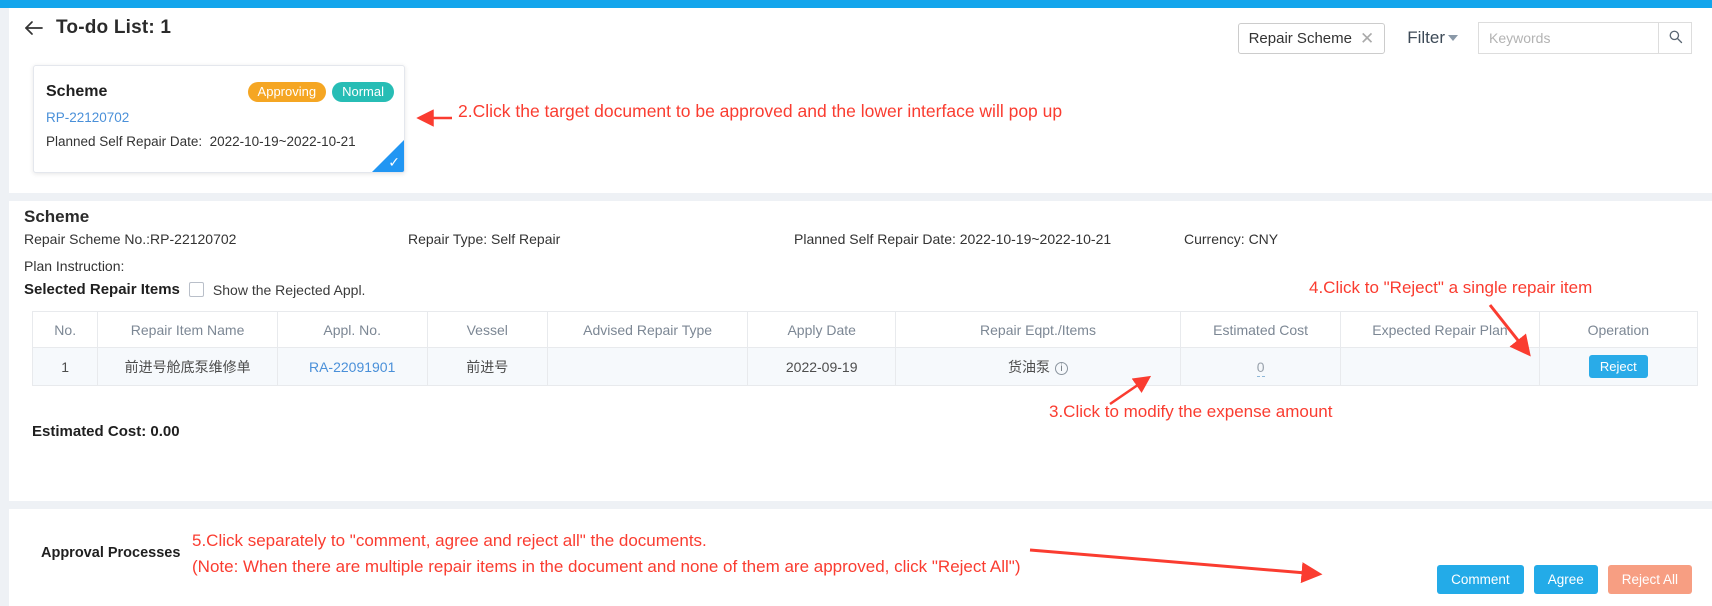 This screenshot has width=1712, height=606. I want to click on col-advised-repair-type: Advised Repair Type, so click(647, 329).